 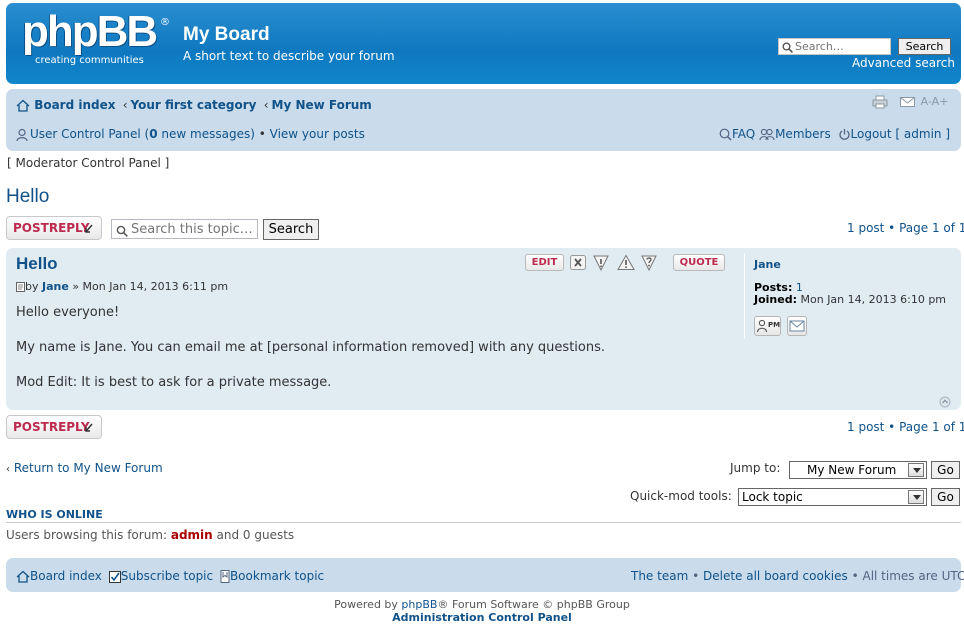 What do you see at coordinates (858, 470) in the screenshot?
I see `jump-to-select: My New Forum` at bounding box center [858, 470].